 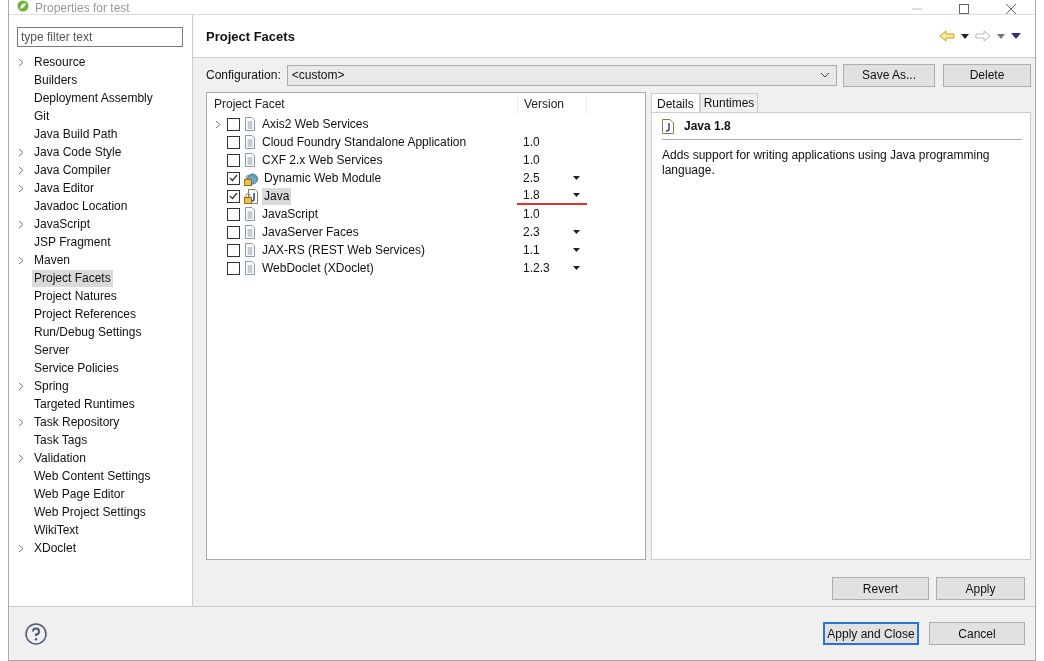 I want to click on configuration-dropdown: <custom>, so click(x=561, y=75).